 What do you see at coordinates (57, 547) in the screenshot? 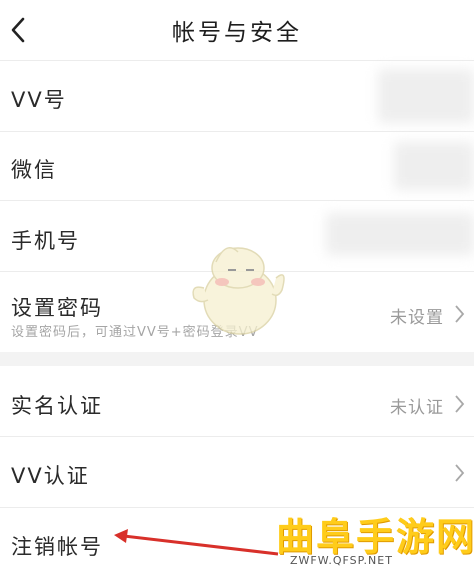
I see `row-label: 注销帐号` at bounding box center [57, 547].